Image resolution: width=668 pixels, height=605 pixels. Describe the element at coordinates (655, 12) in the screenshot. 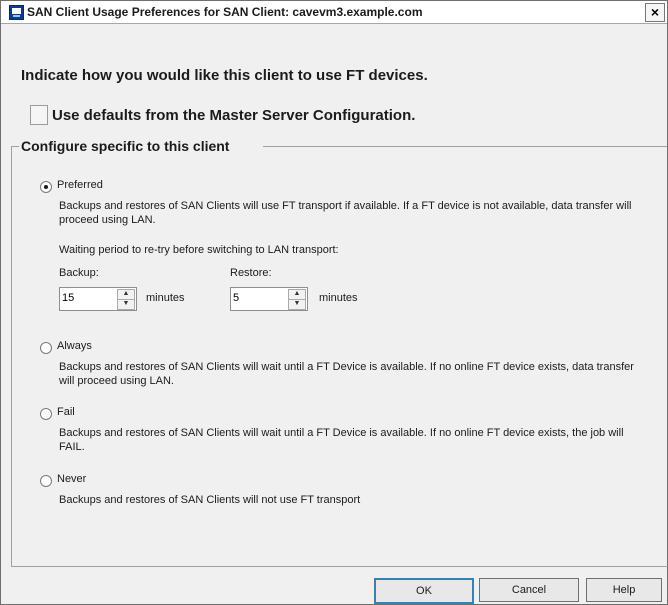

I see `close-icon: ×` at that location.